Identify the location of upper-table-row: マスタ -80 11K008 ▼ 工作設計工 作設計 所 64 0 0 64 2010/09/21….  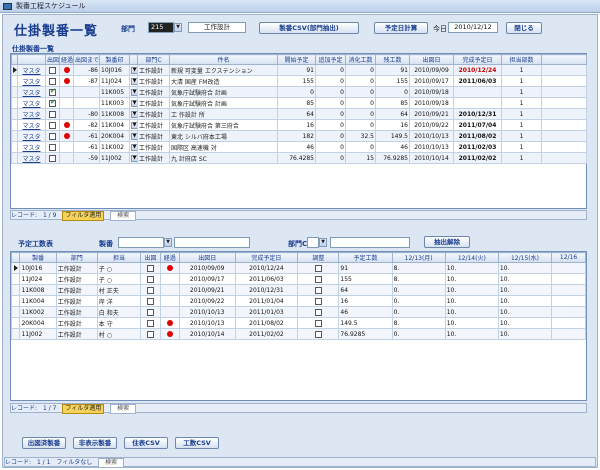
(299, 114).